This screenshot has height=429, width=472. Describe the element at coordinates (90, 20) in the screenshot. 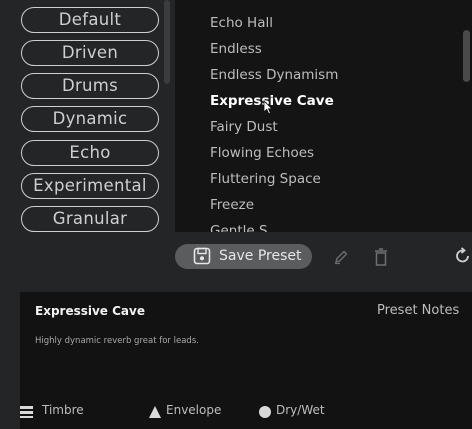

I see `category-default: Default` at that location.